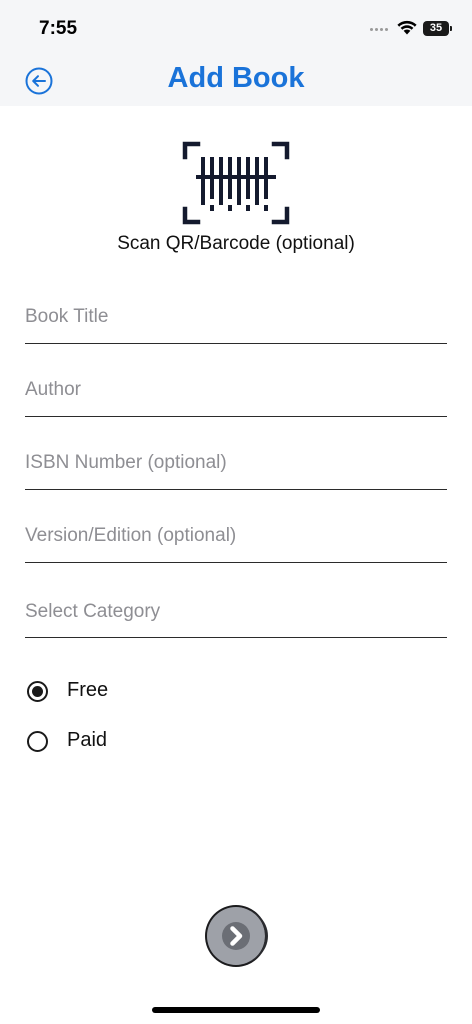  What do you see at coordinates (93, 611) in the screenshot?
I see `category-placeholder: Select Category` at bounding box center [93, 611].